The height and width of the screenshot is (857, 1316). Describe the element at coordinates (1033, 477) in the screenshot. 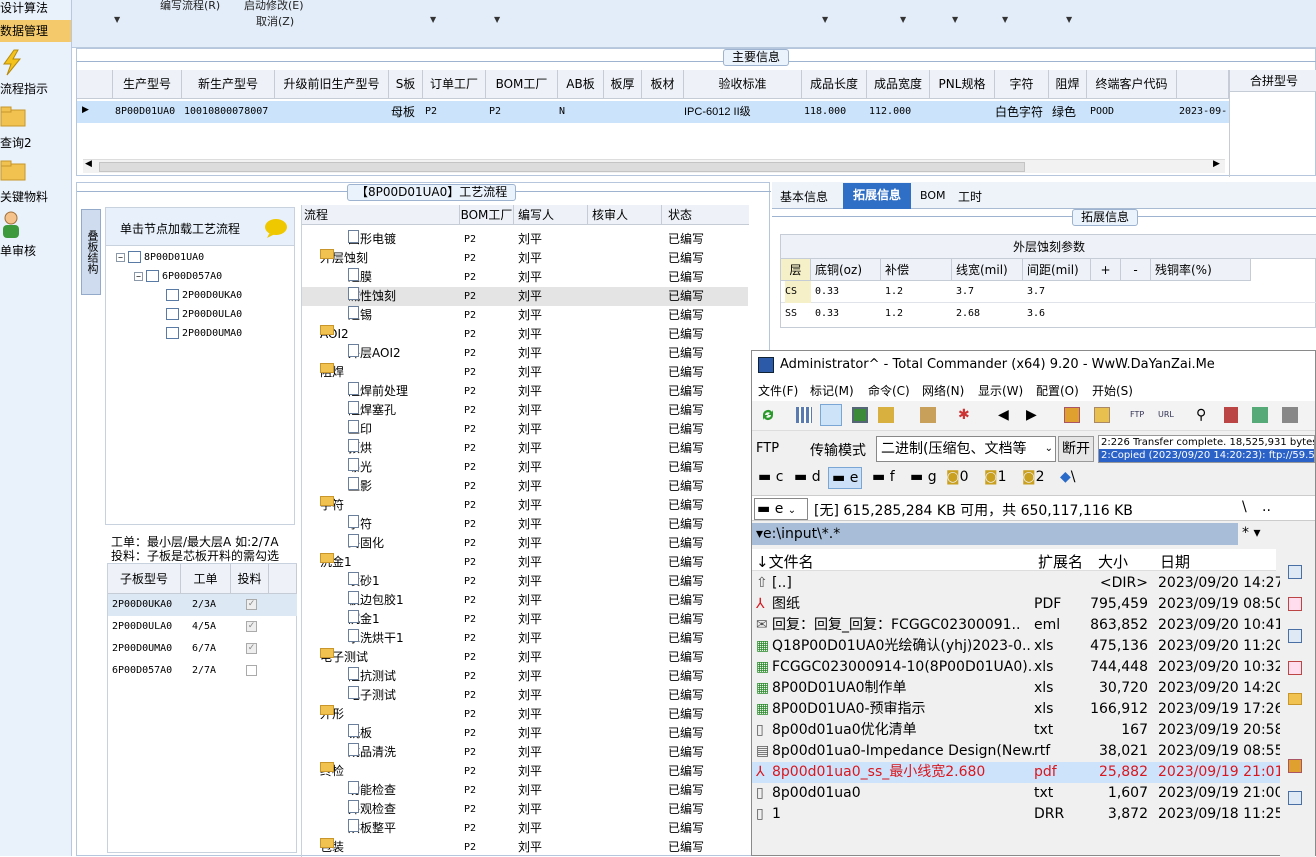

I see `drive-2: ◙2` at that location.